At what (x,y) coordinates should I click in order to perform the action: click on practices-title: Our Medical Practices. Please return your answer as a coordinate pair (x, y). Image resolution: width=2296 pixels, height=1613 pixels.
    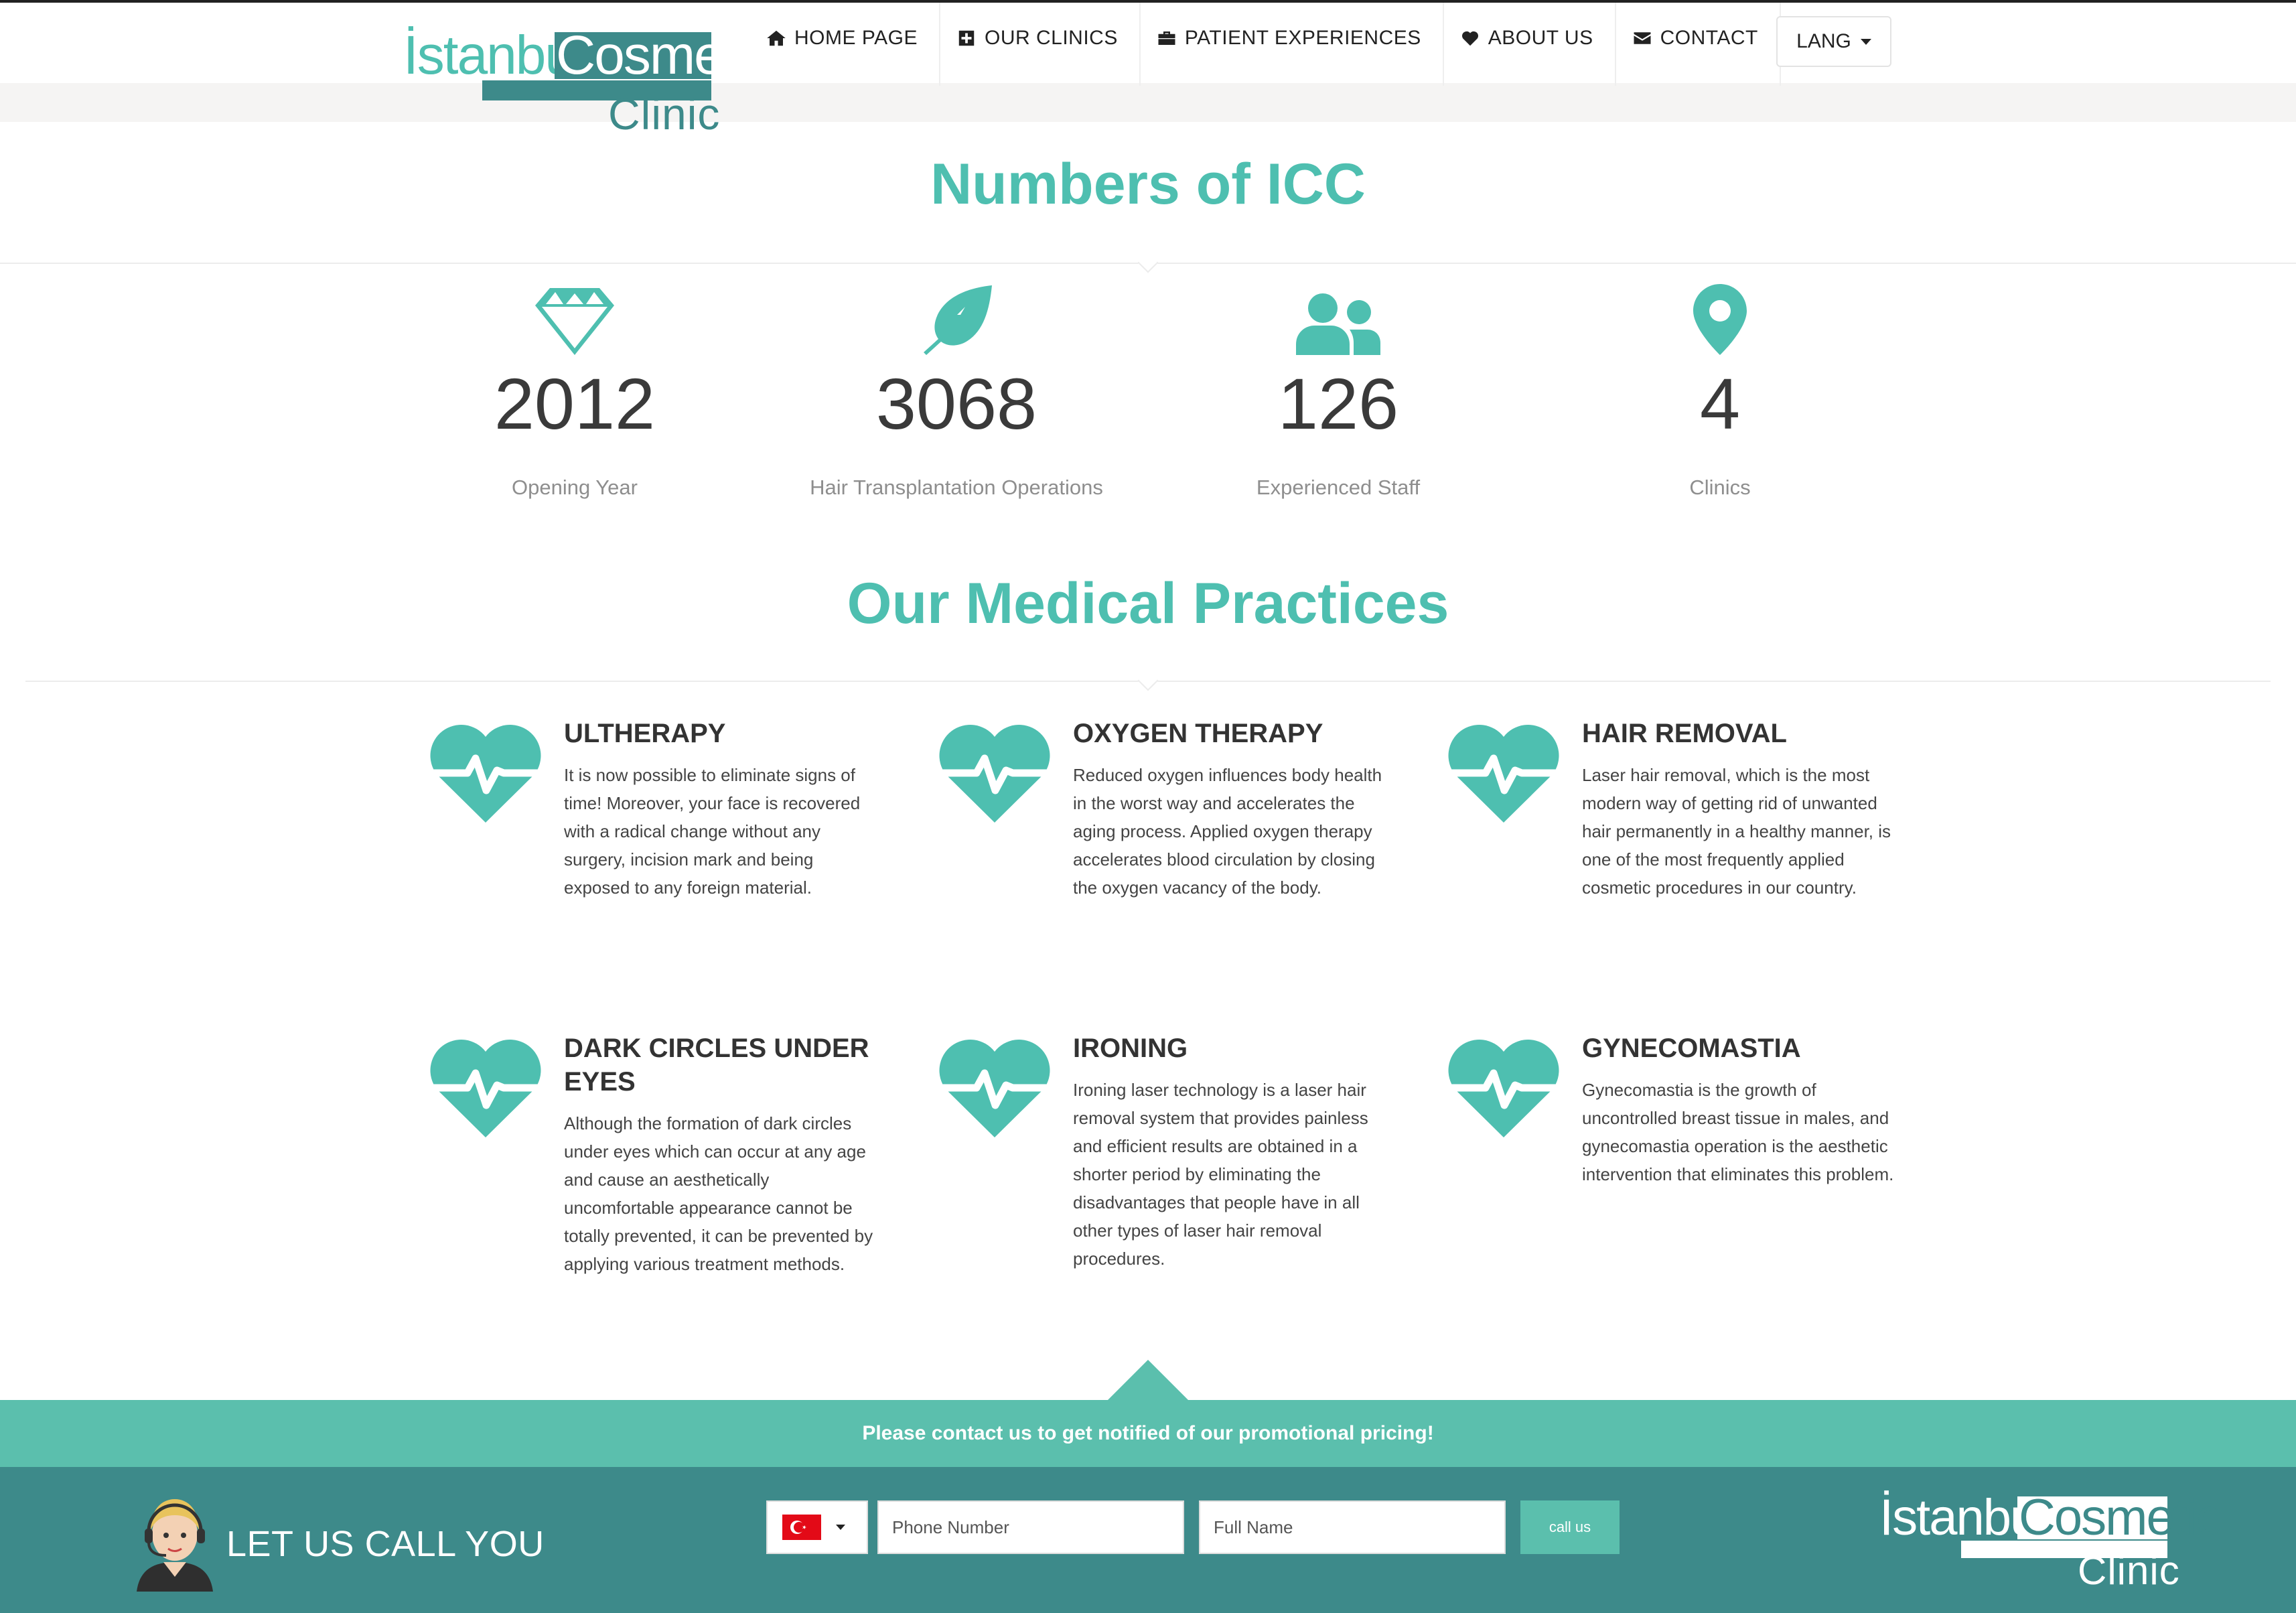
    Looking at the image, I should click on (1148, 603).